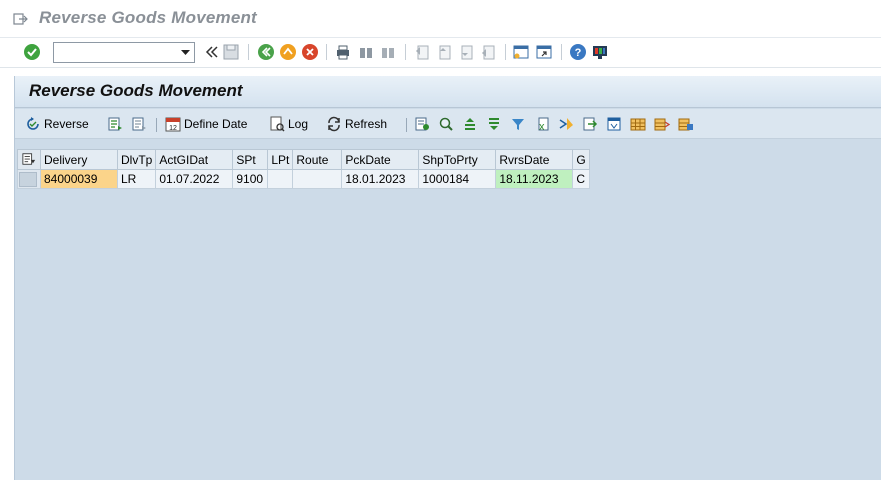 Image resolution: width=881 pixels, height=480 pixels. I want to click on double-chevron-left-icon, so click(212, 52).